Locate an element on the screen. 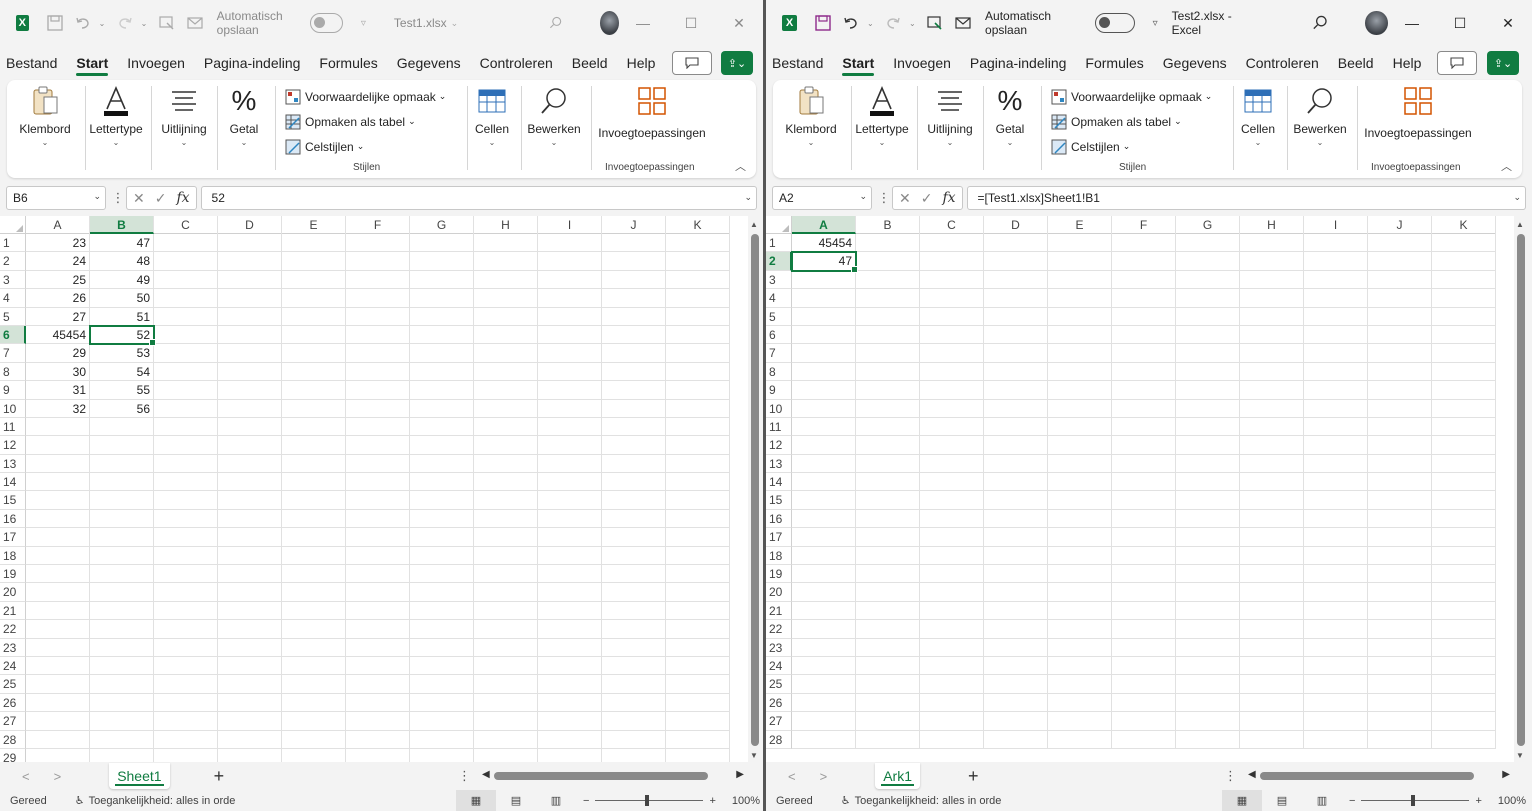 This screenshot has height=811, width=1532. formula-input: 52 ⌄ is located at coordinates (478, 198).